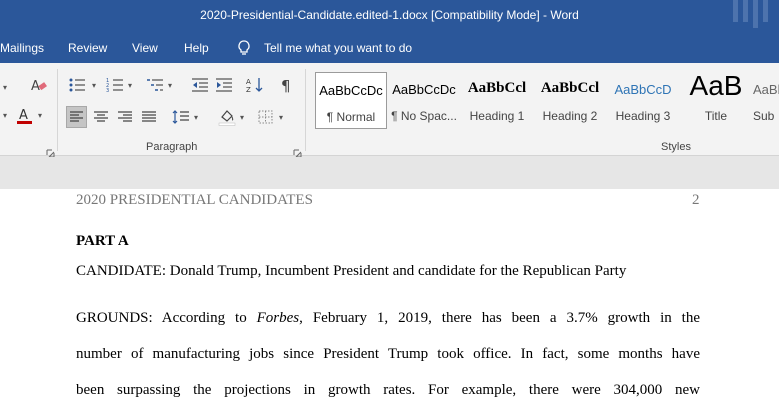 This screenshot has height=405, width=779. I want to click on bullets-icon, so click(77, 85).